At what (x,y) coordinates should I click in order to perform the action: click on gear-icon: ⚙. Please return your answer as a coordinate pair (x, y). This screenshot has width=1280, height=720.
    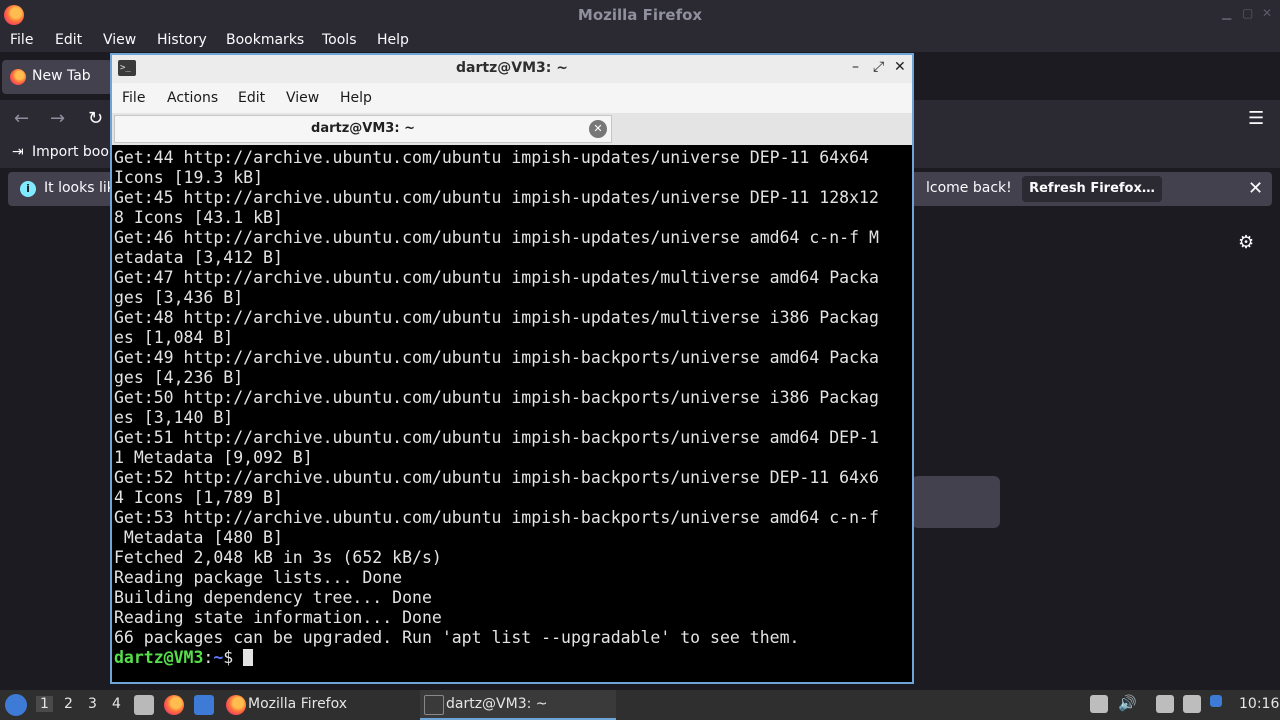
    Looking at the image, I should click on (1246, 242).